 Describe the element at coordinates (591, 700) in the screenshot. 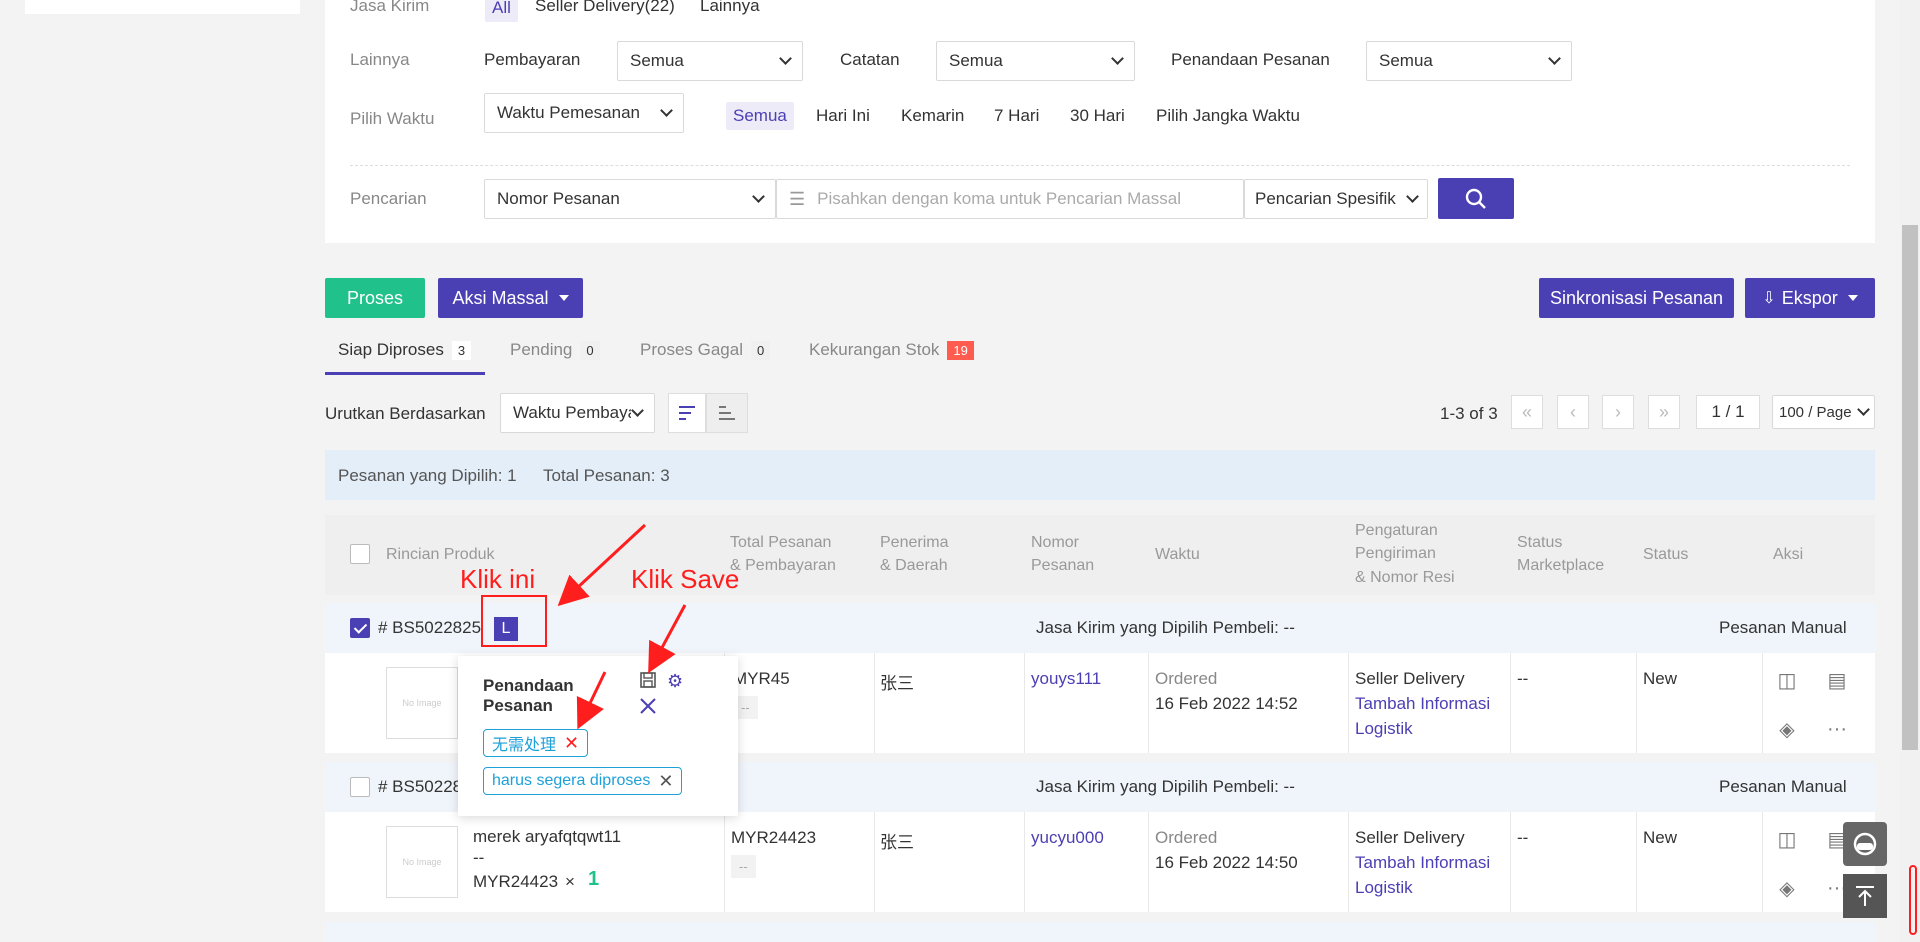

I see `arrow-to-tag-chip` at that location.